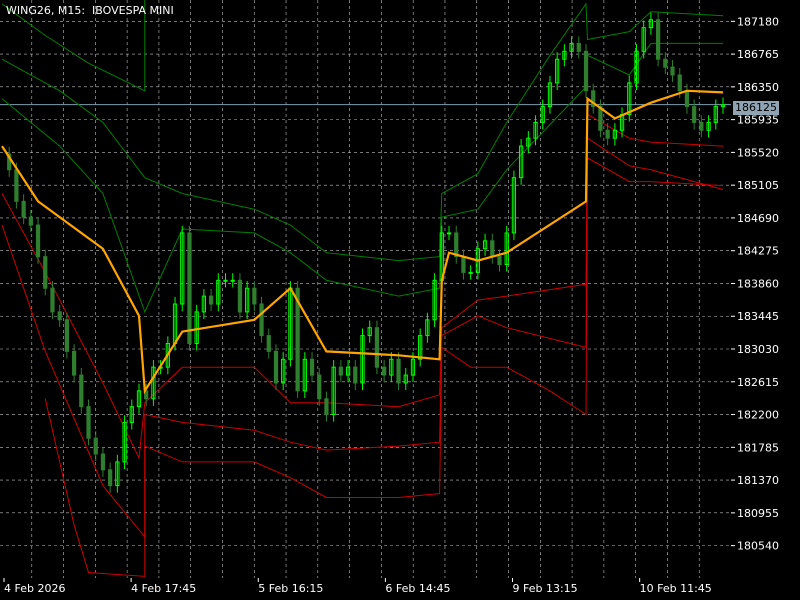 This screenshot has height=600, width=800. Describe the element at coordinates (758, 415) in the screenshot. I see `price-tick-label: 182200` at that location.